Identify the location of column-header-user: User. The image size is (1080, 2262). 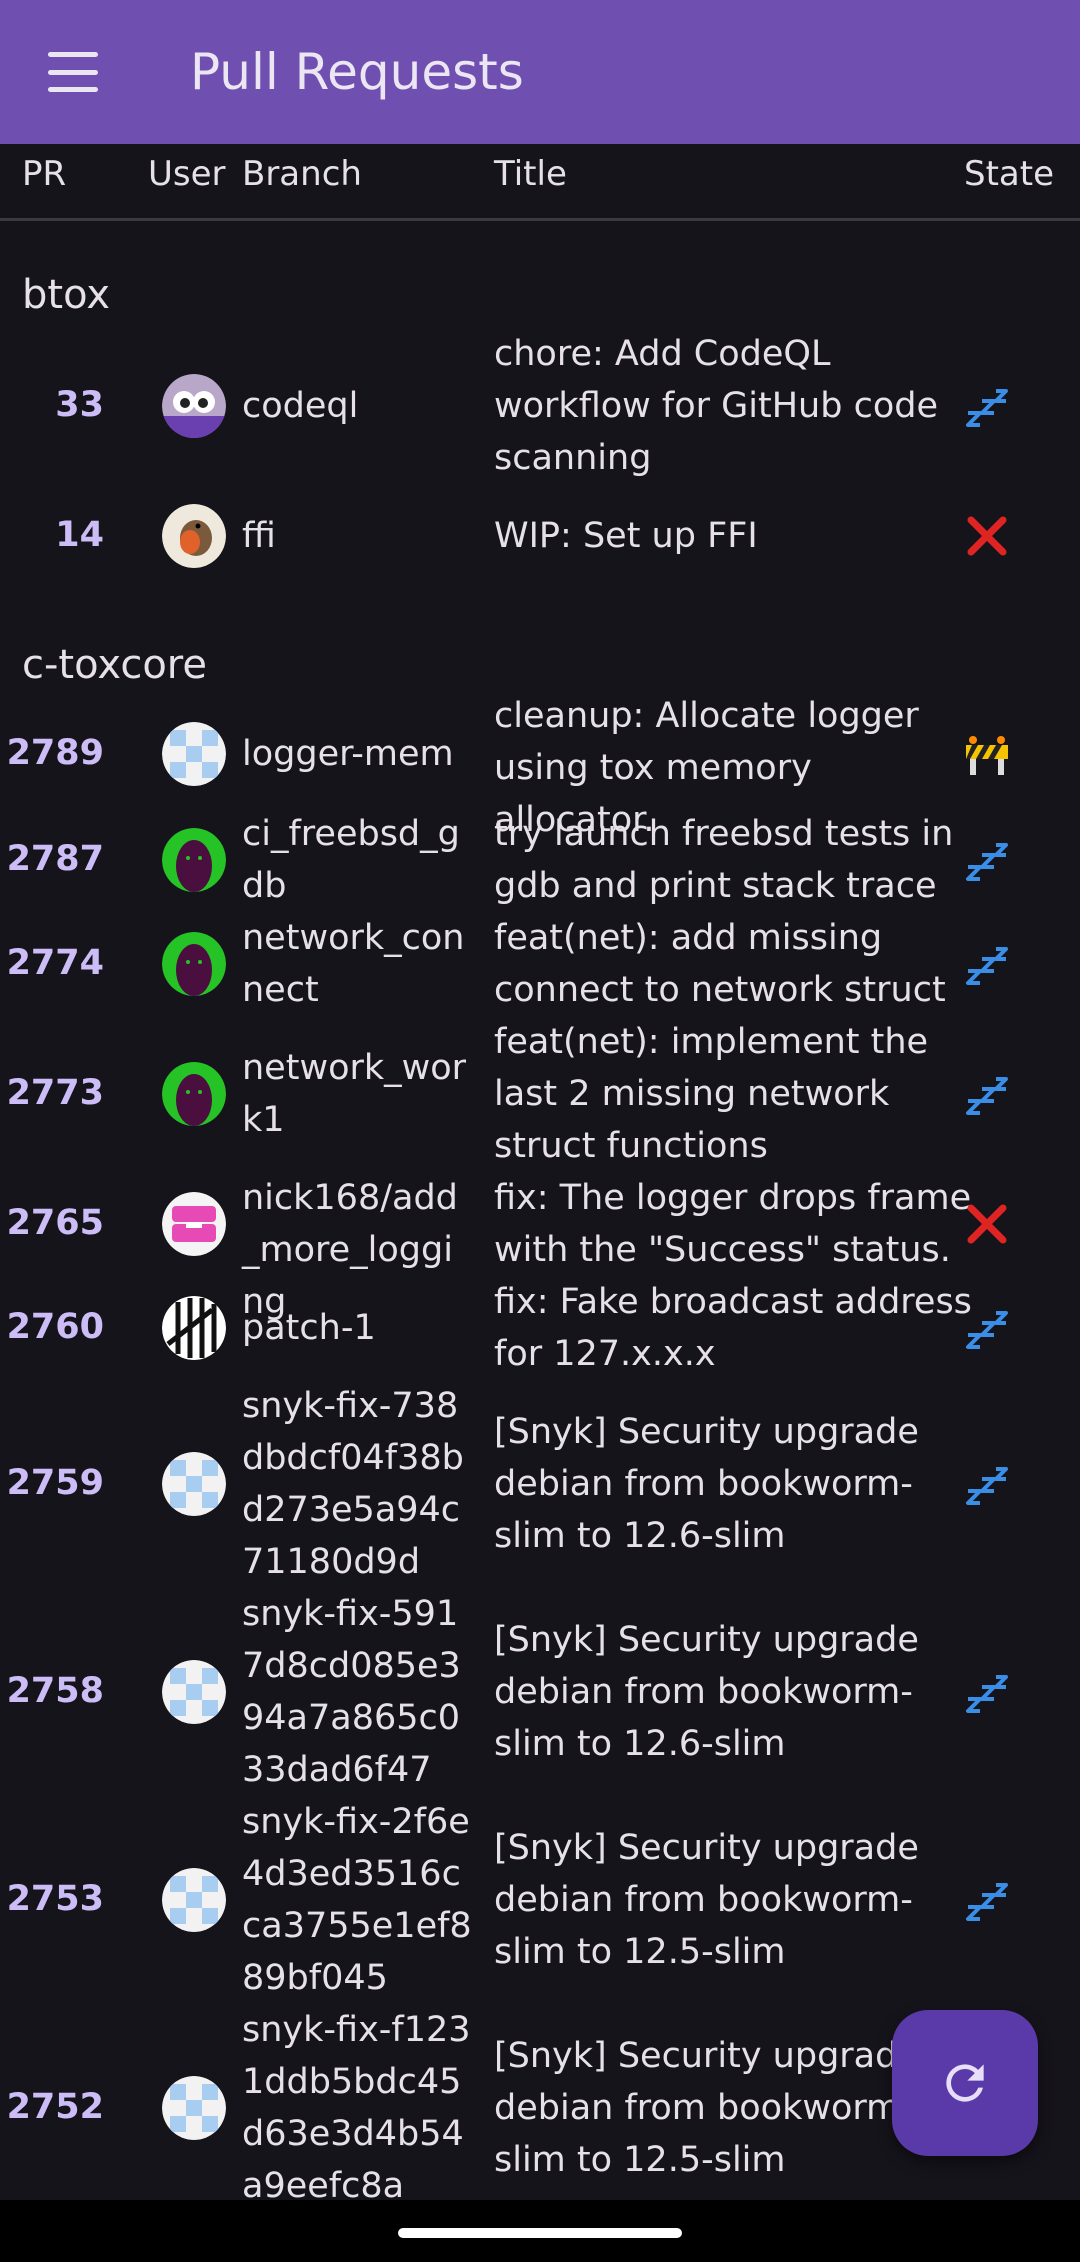
(187, 174).